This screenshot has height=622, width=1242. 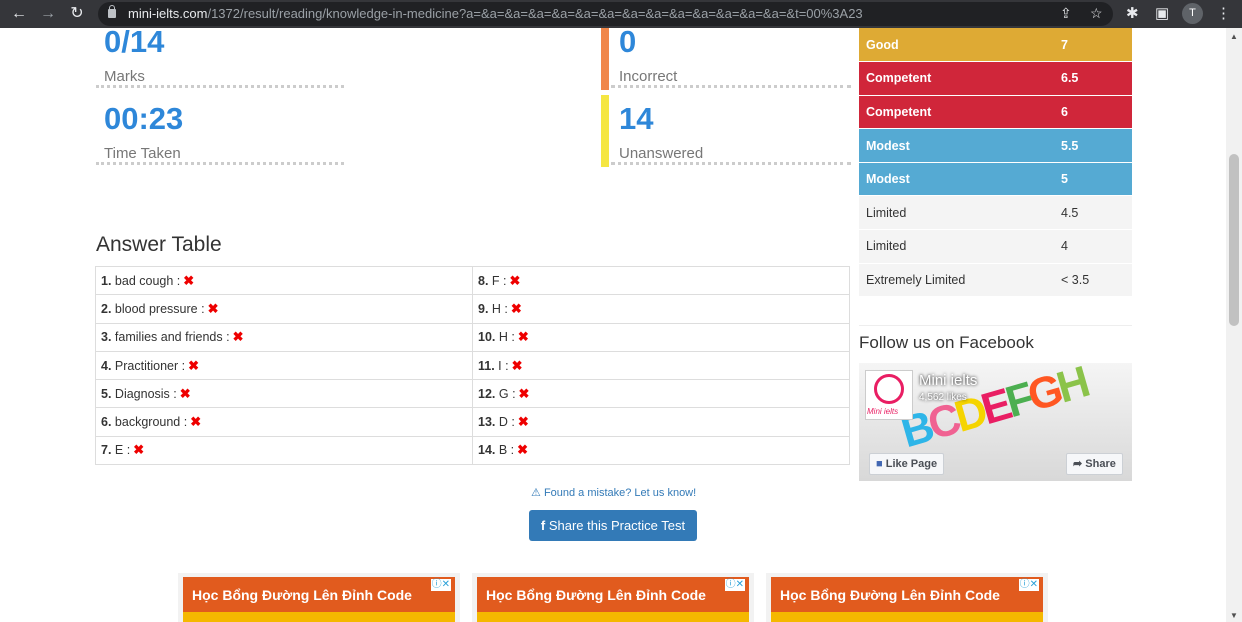 I want to click on scrollbar-thumb, so click(x=1234, y=240).